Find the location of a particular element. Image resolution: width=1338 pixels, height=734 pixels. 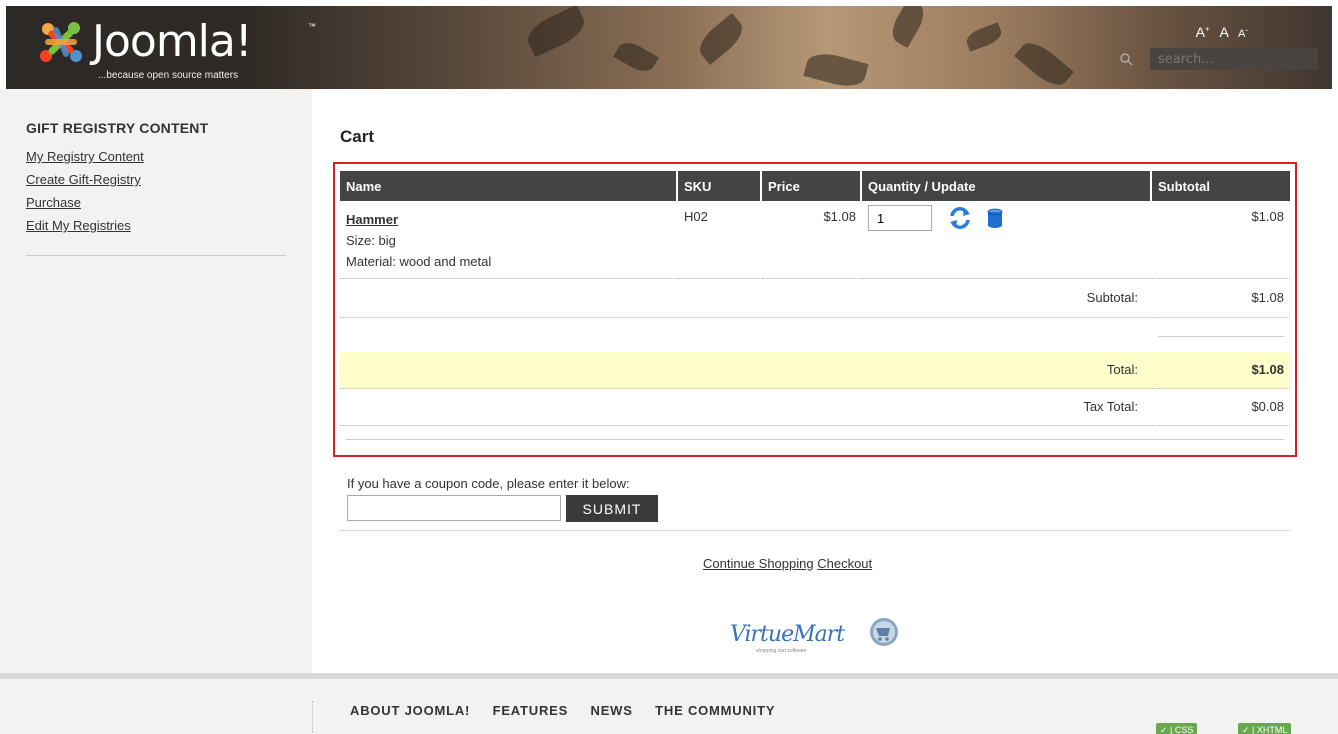

cart-actions: Continue Shopping Checkout is located at coordinates (787, 563).